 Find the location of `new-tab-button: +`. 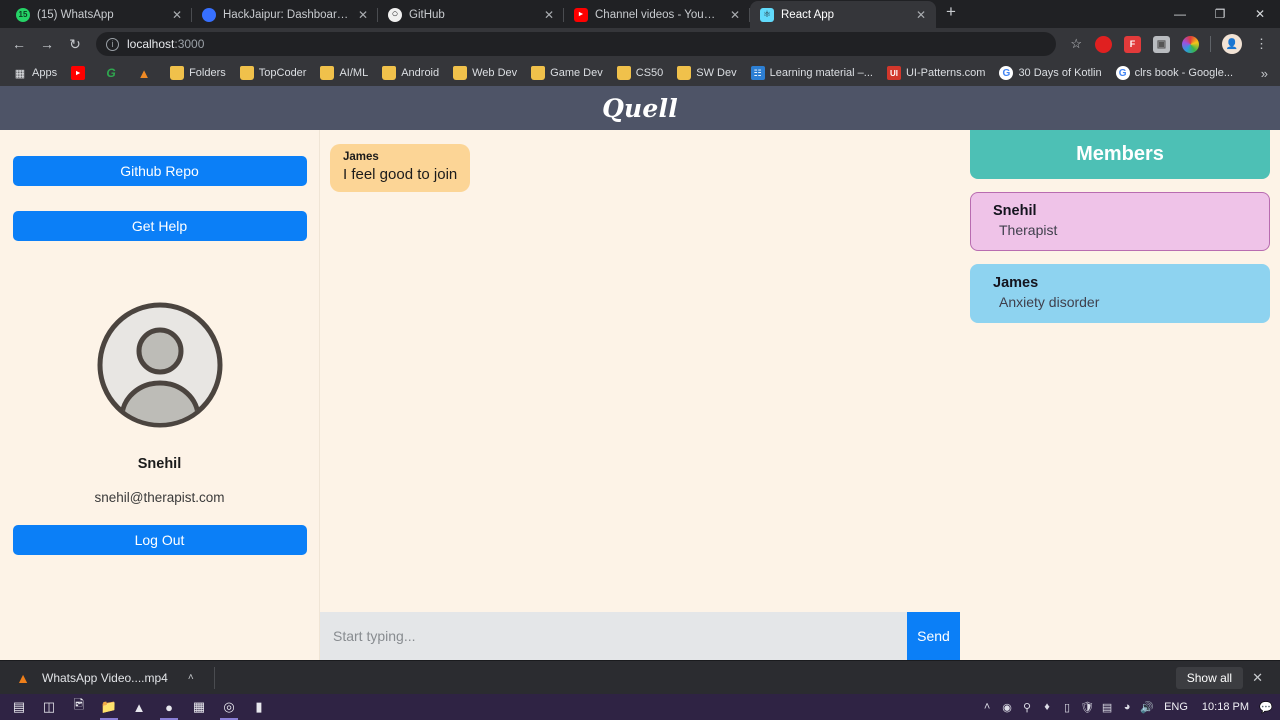

new-tab-button: + is located at coordinates (951, 14).